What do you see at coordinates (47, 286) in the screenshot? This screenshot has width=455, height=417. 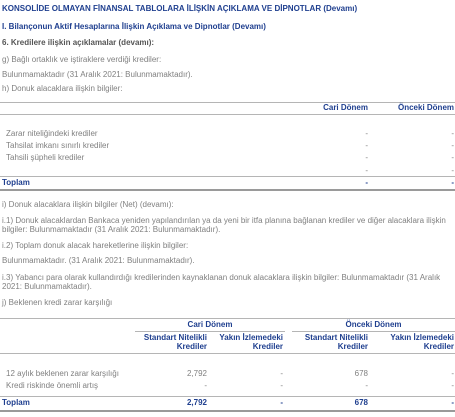 I see `i3-text: 2021: Bulunmamaktadır).` at bounding box center [47, 286].